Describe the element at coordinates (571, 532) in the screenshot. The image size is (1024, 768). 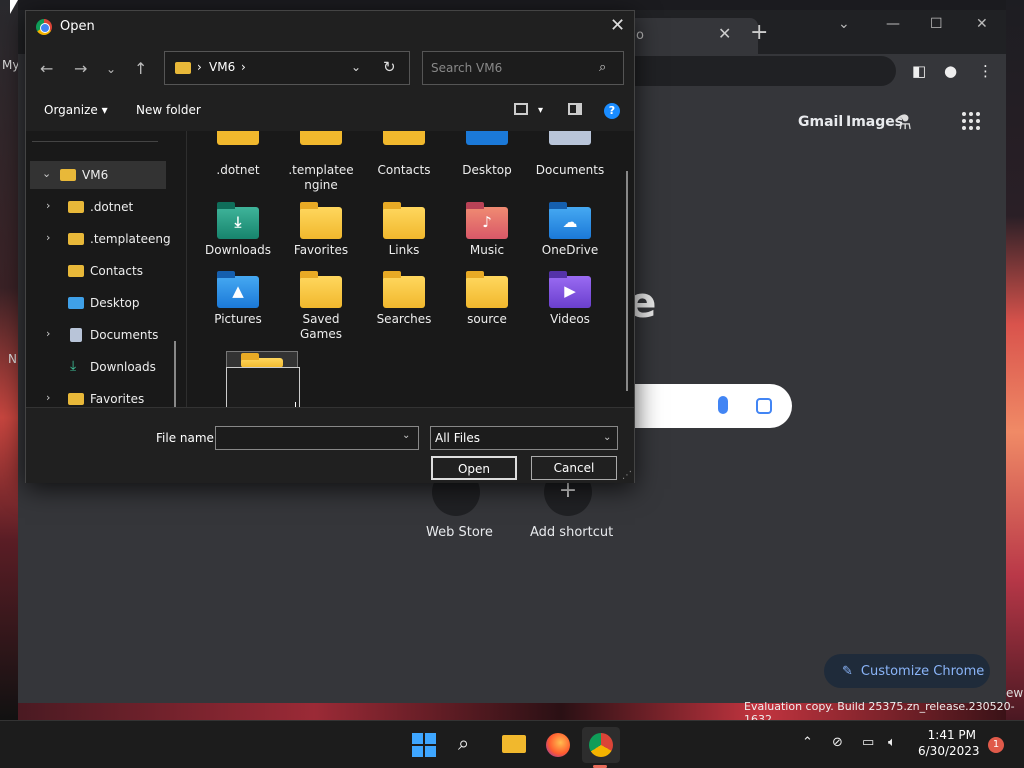
I see `shortcut-label: Add shortcut` at that location.